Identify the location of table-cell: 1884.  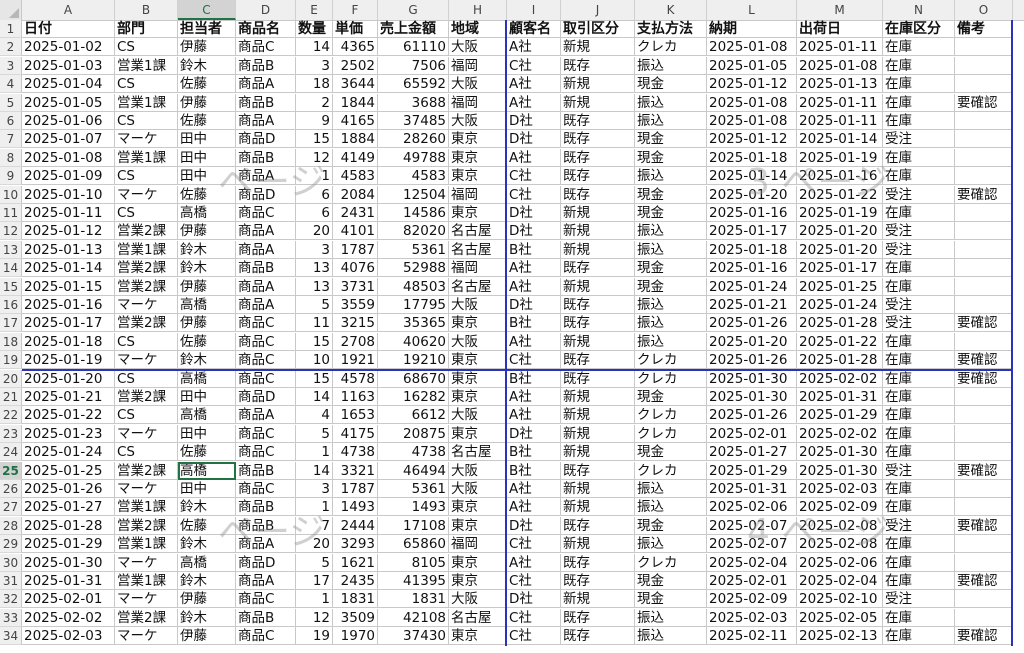
(355, 139).